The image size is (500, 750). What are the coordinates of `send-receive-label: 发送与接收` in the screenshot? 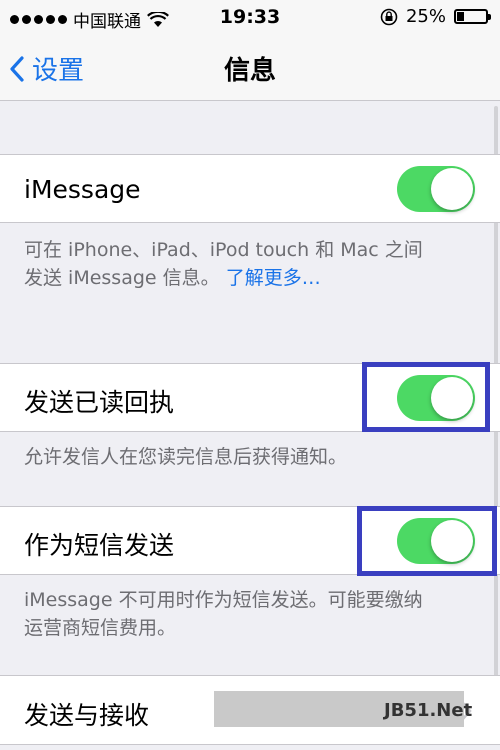 It's located at (87, 715).